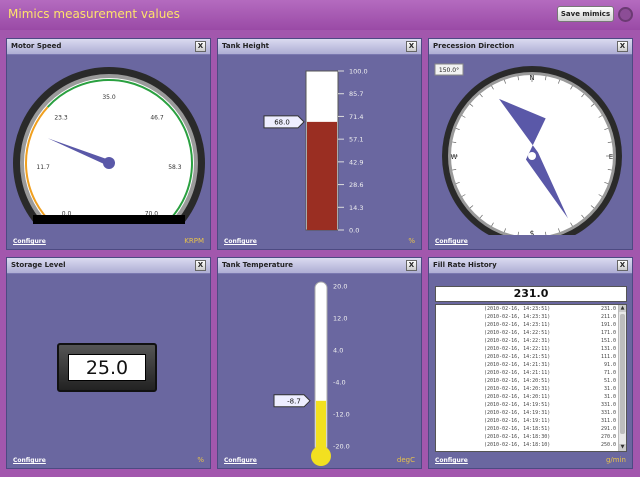 The width and height of the screenshot is (640, 477). I want to click on panel-title: Fill Rate History, so click(465, 265).